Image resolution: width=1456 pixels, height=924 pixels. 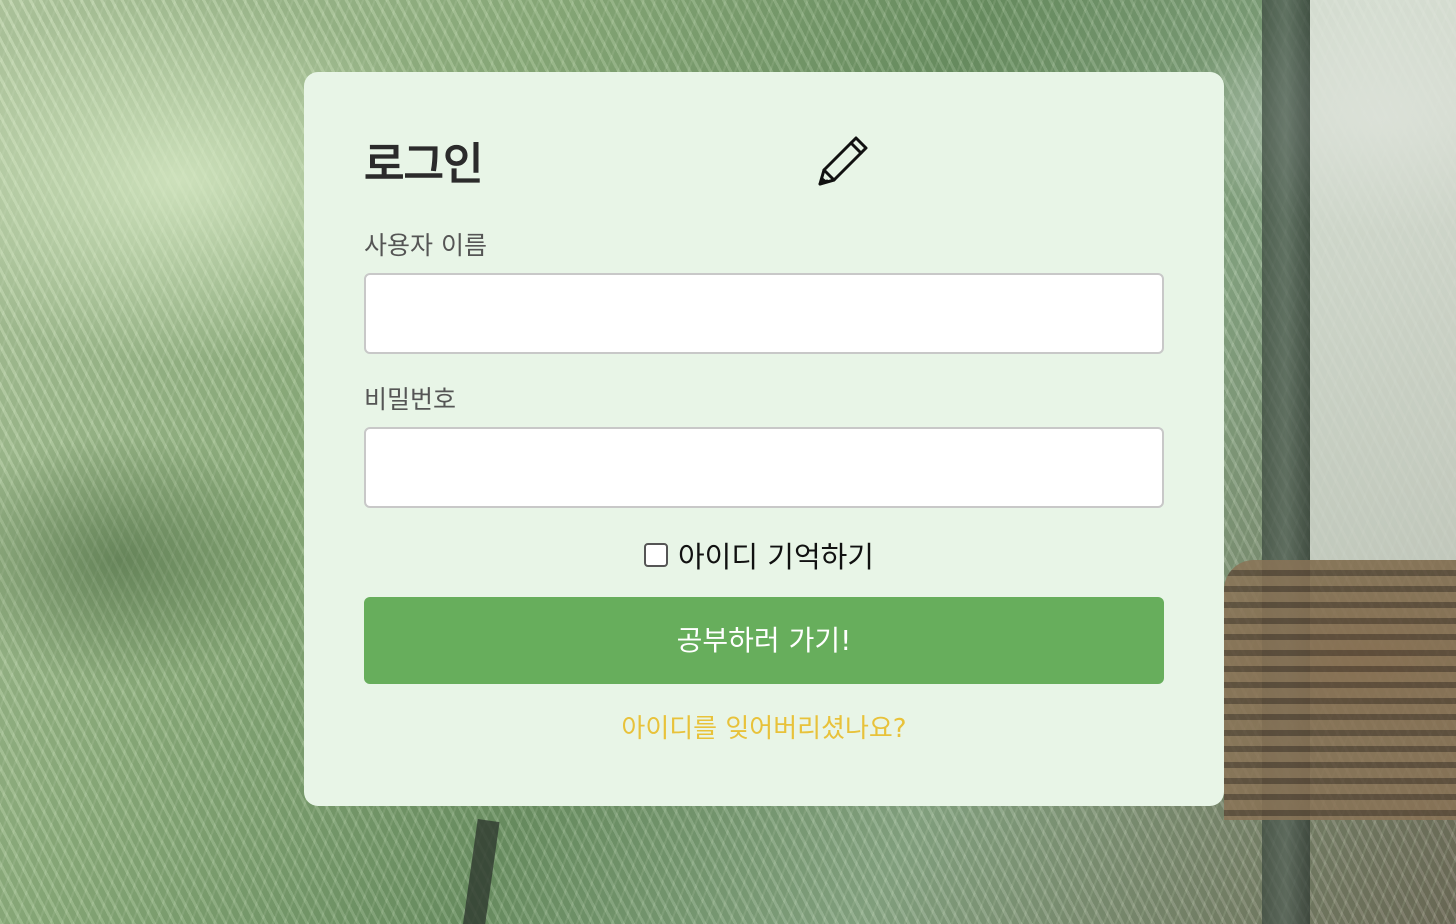 I want to click on password-label: 비밀번호, so click(x=410, y=399).